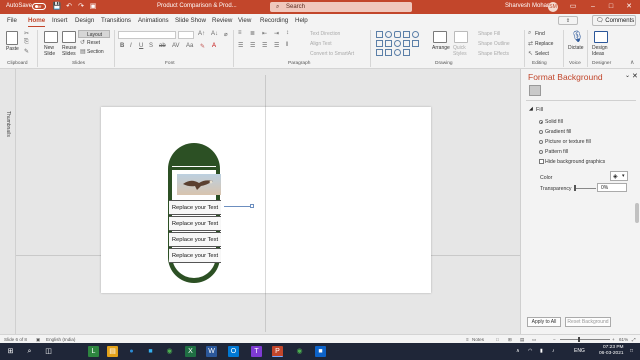 This screenshot has height=360, width=640. Describe the element at coordinates (529, 33) in the screenshot. I see `find-icon: ⌕` at that location.